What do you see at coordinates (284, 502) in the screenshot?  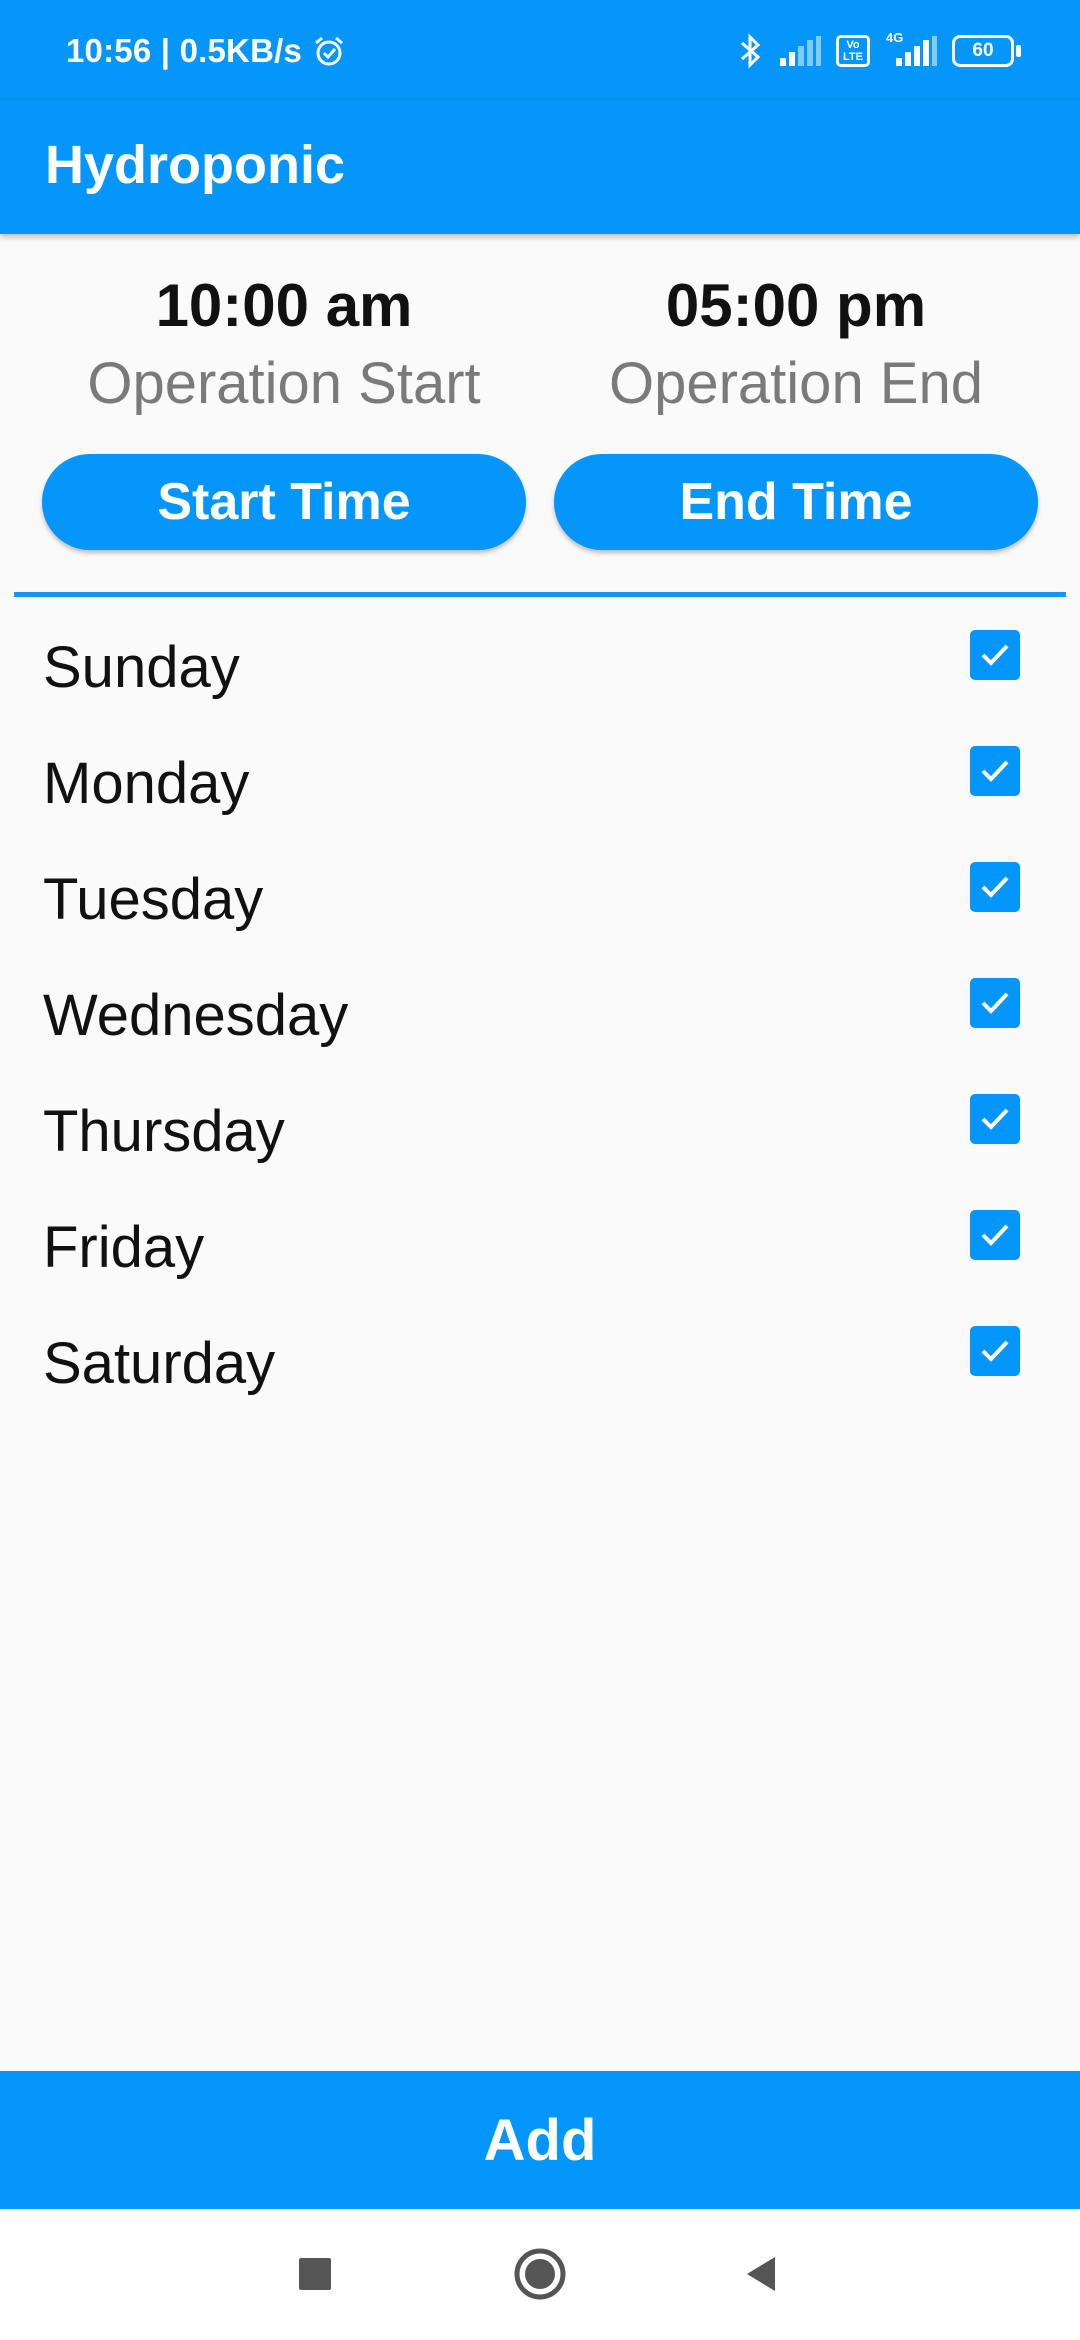 I see `start-time-button: Start Time` at bounding box center [284, 502].